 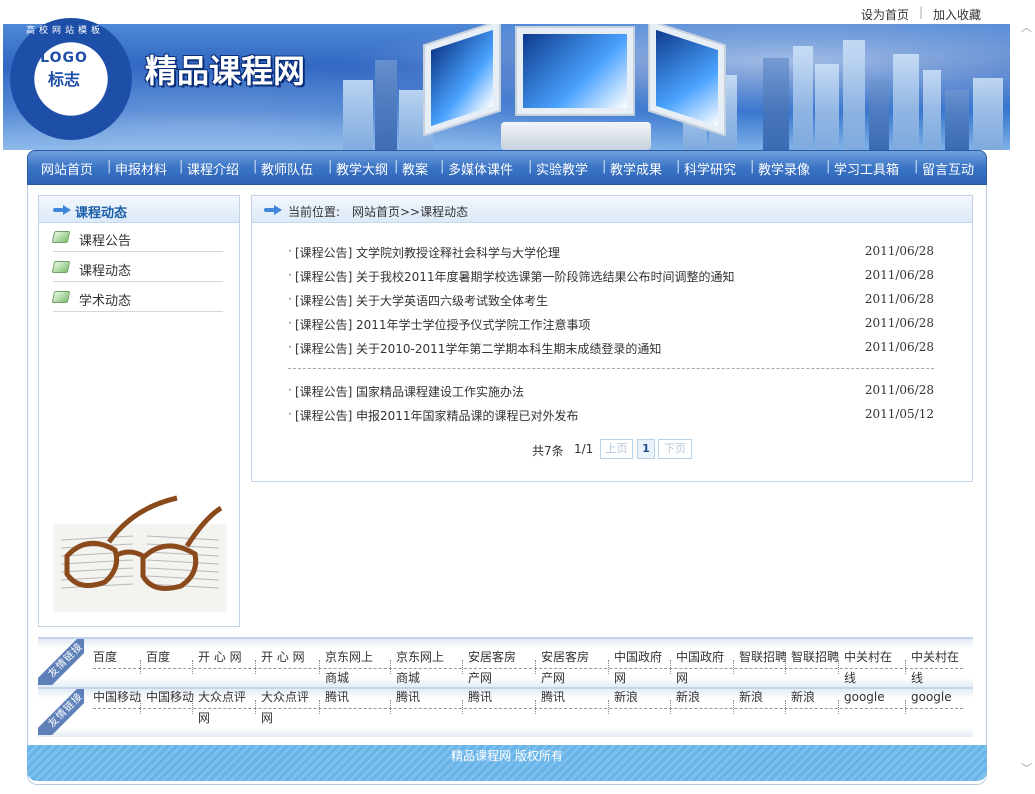 What do you see at coordinates (611, 368) in the screenshot?
I see `news-divider` at bounding box center [611, 368].